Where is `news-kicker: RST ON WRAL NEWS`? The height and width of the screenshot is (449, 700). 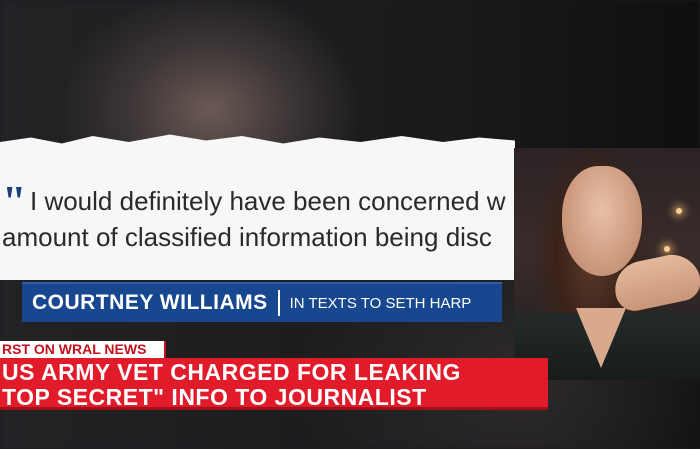 news-kicker: RST ON WRAL NEWS is located at coordinates (83, 349).